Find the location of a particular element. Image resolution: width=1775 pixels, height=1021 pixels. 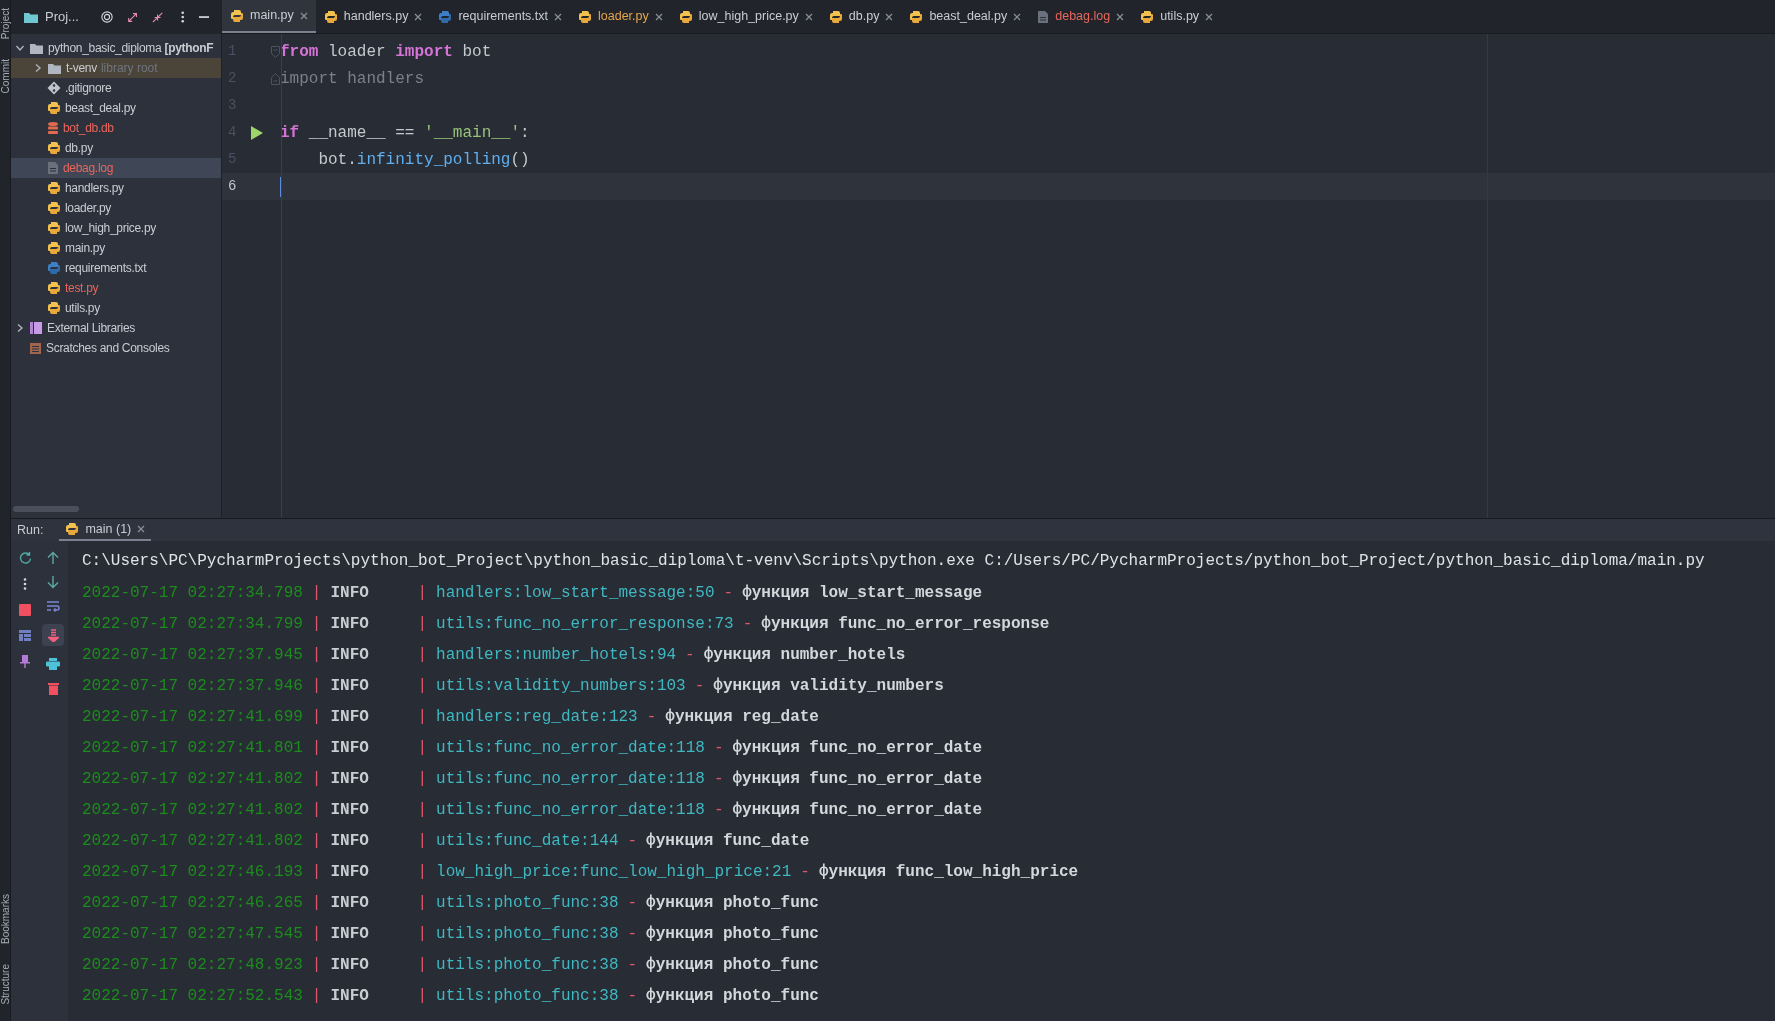

tree-item: loader.py is located at coordinates (116, 208).